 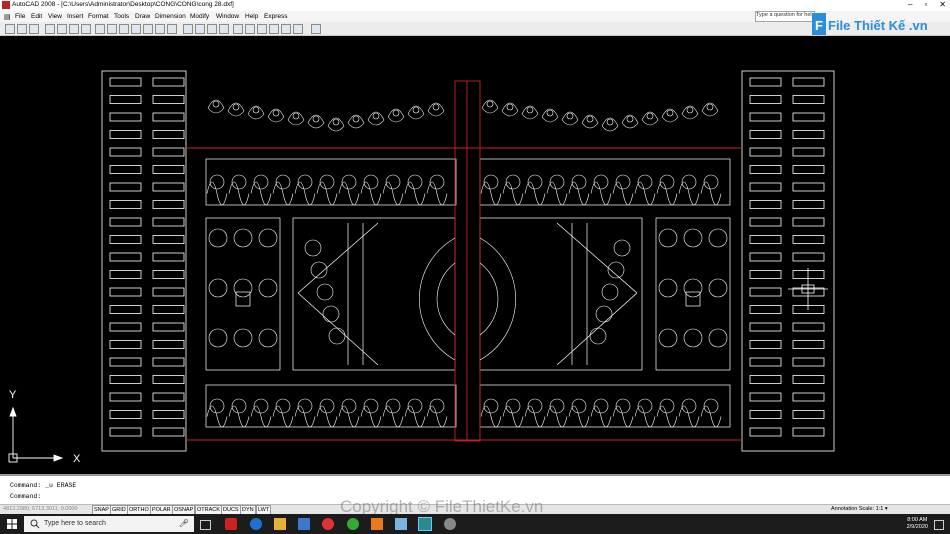 What do you see at coordinates (160, 29) in the screenshot?
I see `undo-icon` at bounding box center [160, 29].